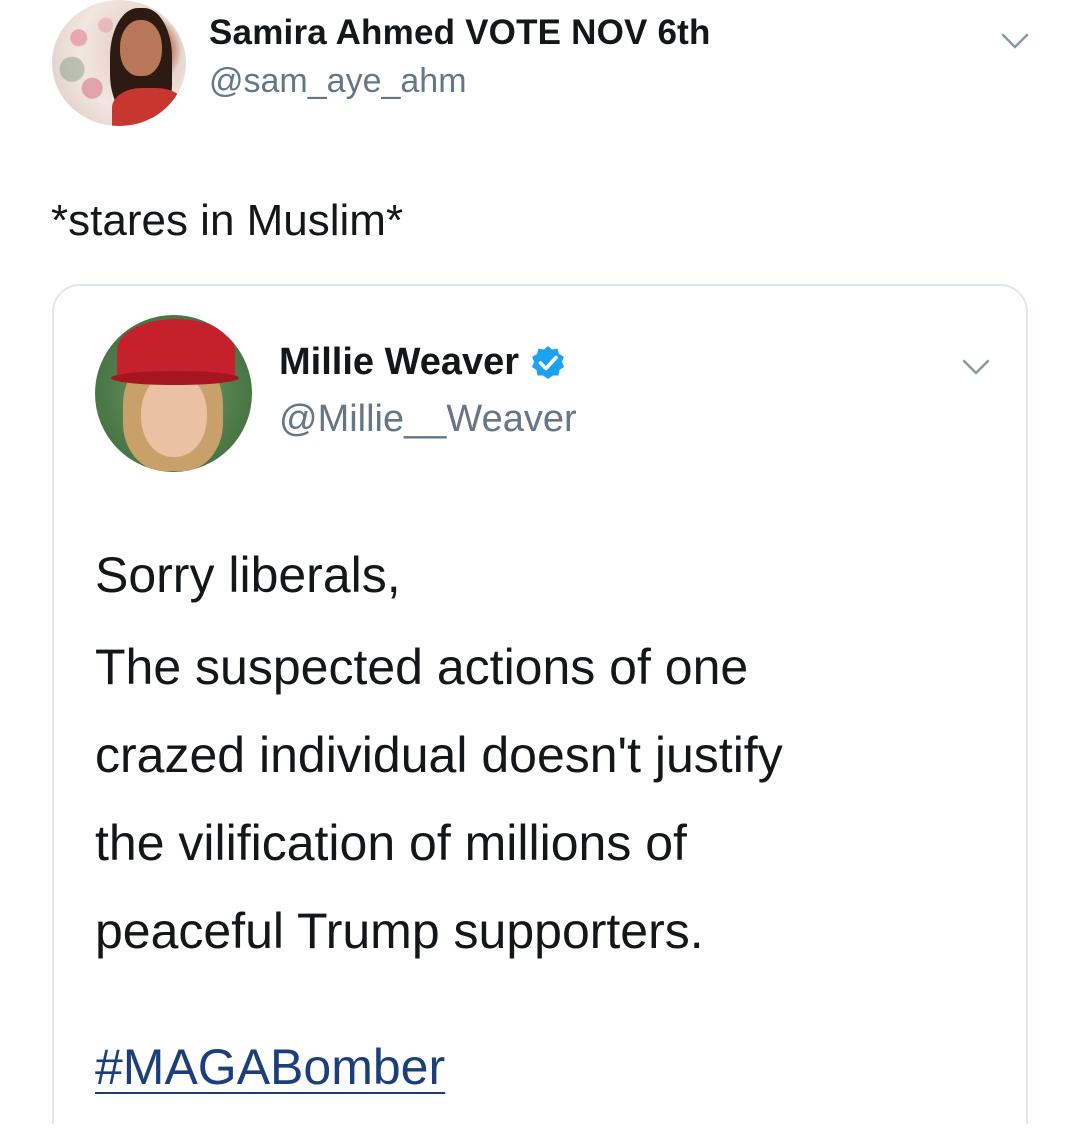 The height and width of the screenshot is (1133, 1080). What do you see at coordinates (248, 575) in the screenshot?
I see `quoted-tweet-line: Sorry liberals,` at bounding box center [248, 575].